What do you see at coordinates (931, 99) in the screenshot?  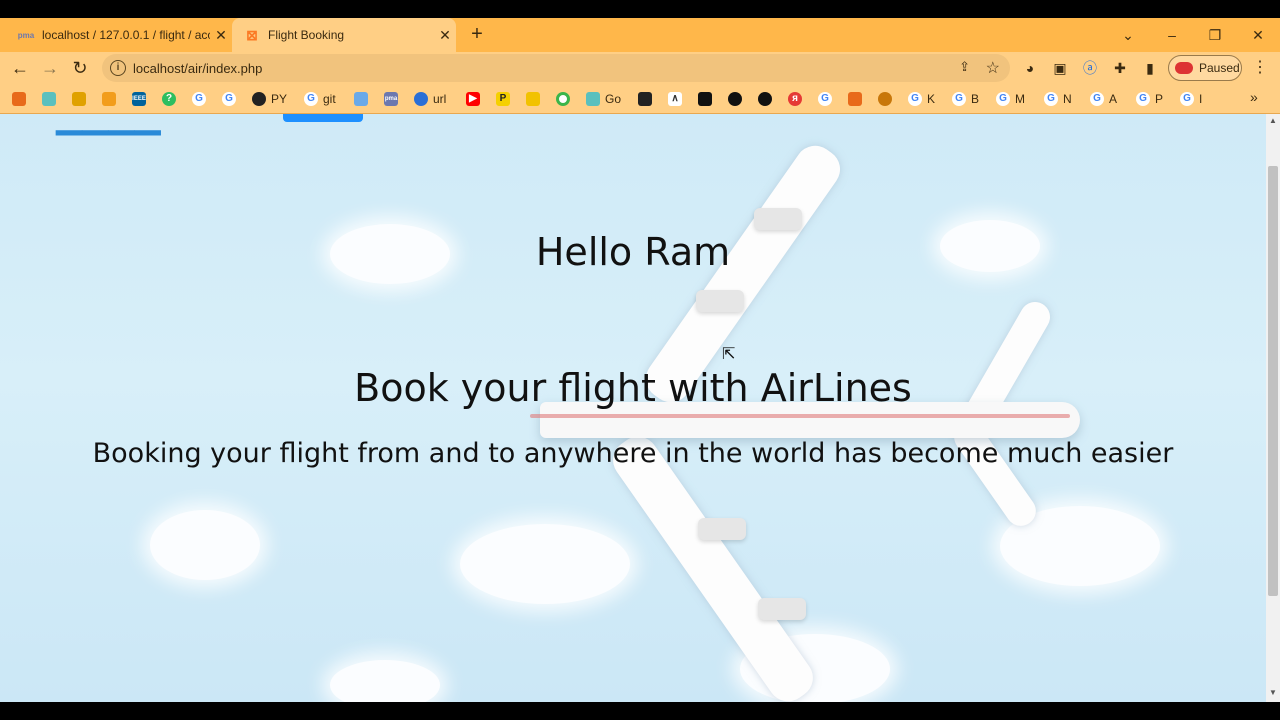 I see `bookmark-label: K` at bounding box center [931, 99].